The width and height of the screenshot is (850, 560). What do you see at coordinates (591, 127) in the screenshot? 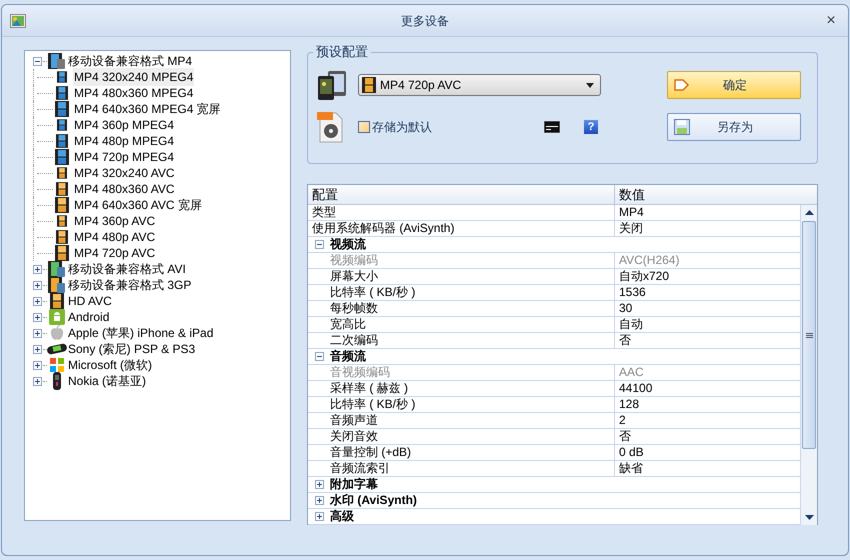
I see `help-button: ?` at bounding box center [591, 127].